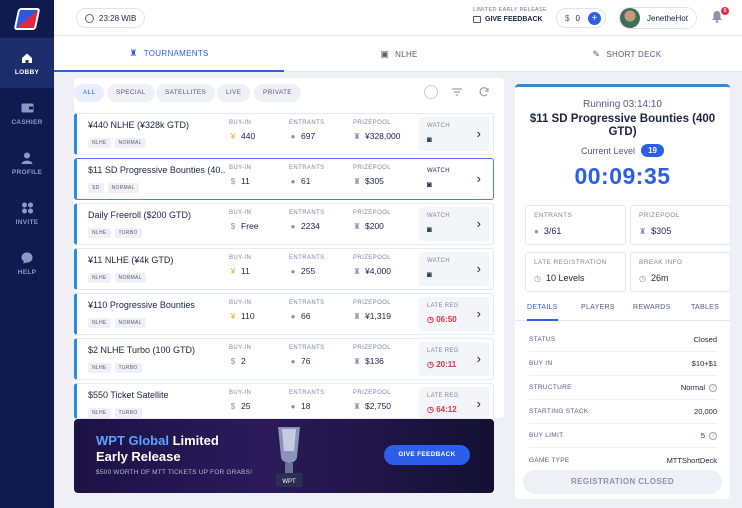 The image size is (742, 508). Describe the element at coordinates (27, 208) in the screenshot. I see `invite-icon` at that location.